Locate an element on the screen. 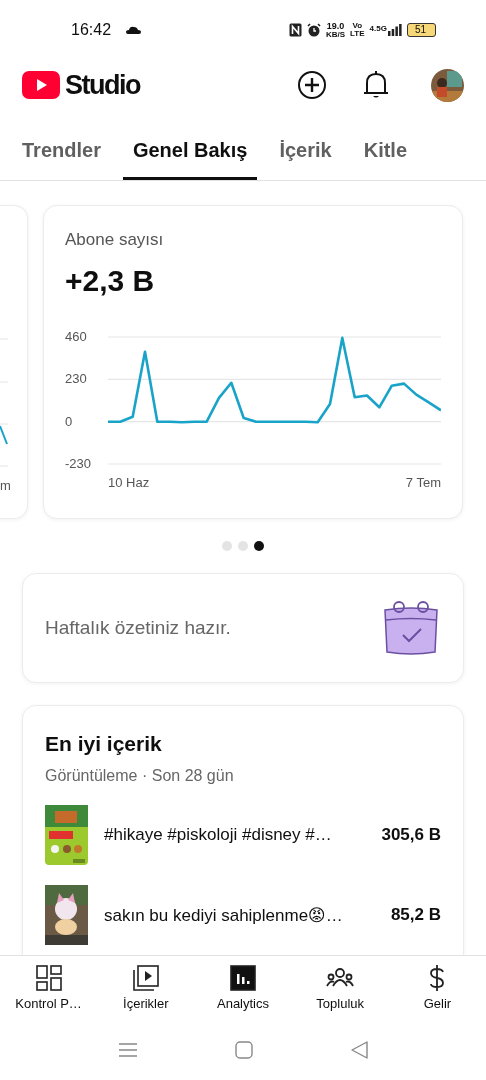 This screenshot has width=486, height=1080. axis-label: 460 is located at coordinates (76, 336).